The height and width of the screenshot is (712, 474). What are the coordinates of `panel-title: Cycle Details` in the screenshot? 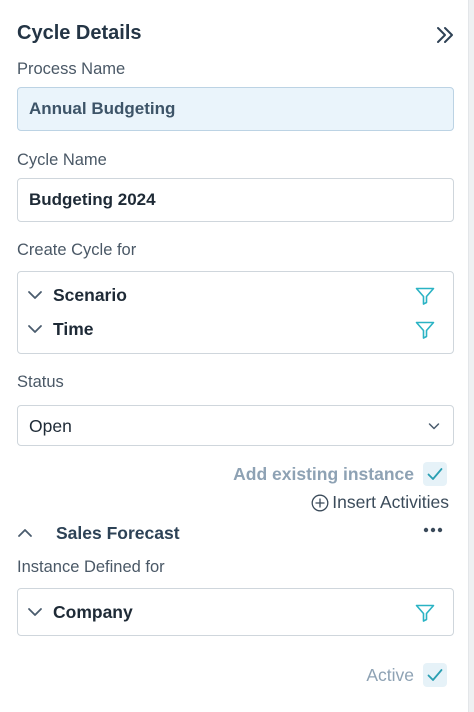 It's located at (79, 33).